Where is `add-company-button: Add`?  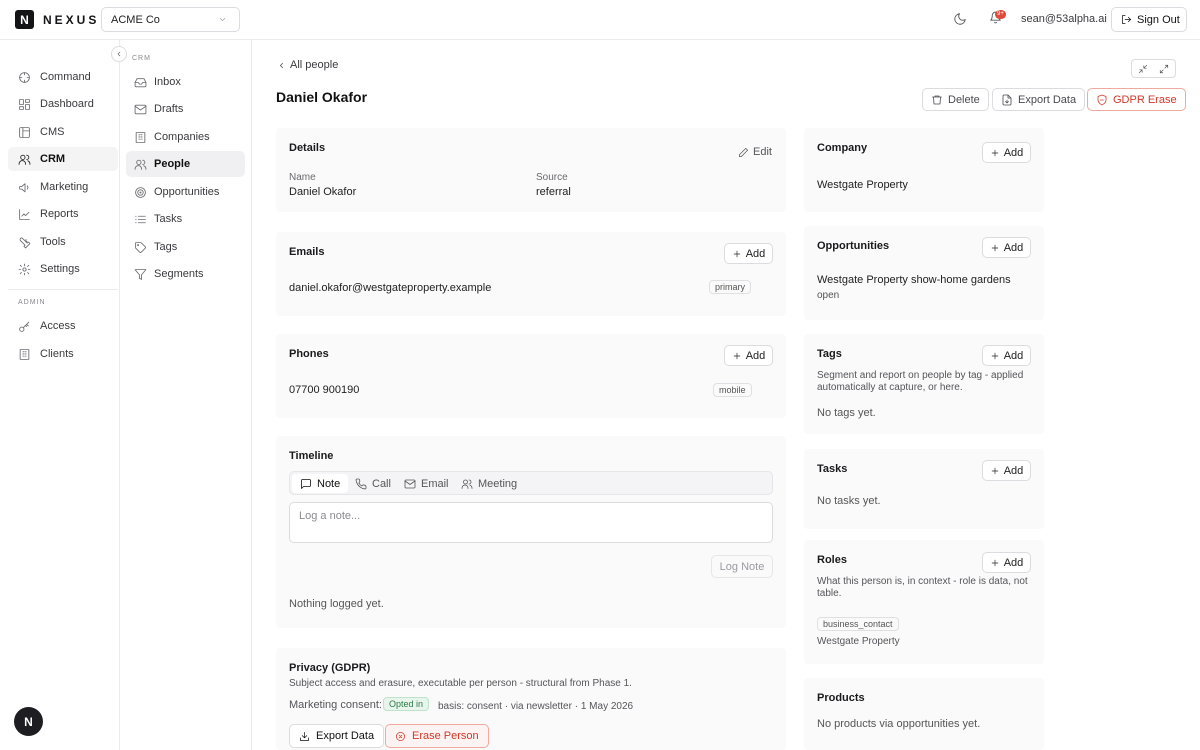 add-company-button: Add is located at coordinates (1006, 152).